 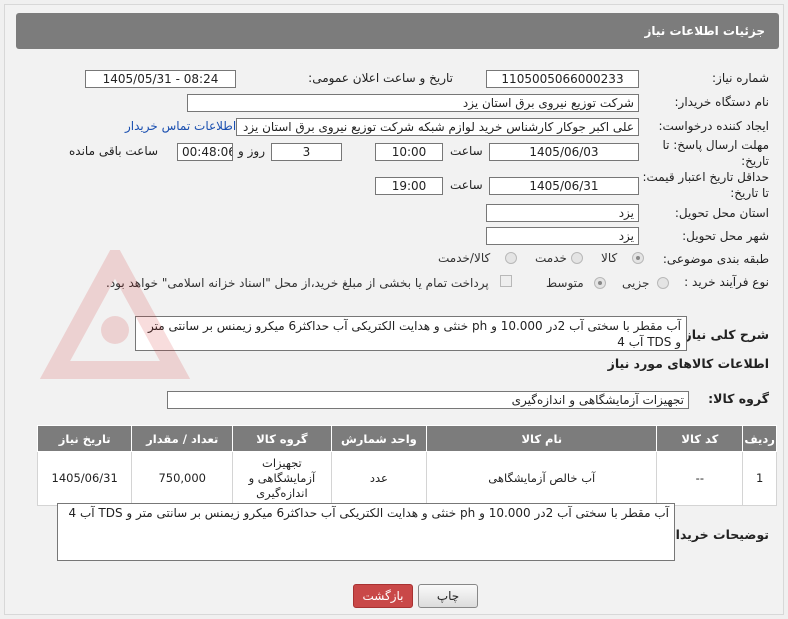 I want to click on reply-deadline-label: مهلت ارسال پاسخ: تا تاریخ:, so click(x=715, y=153).